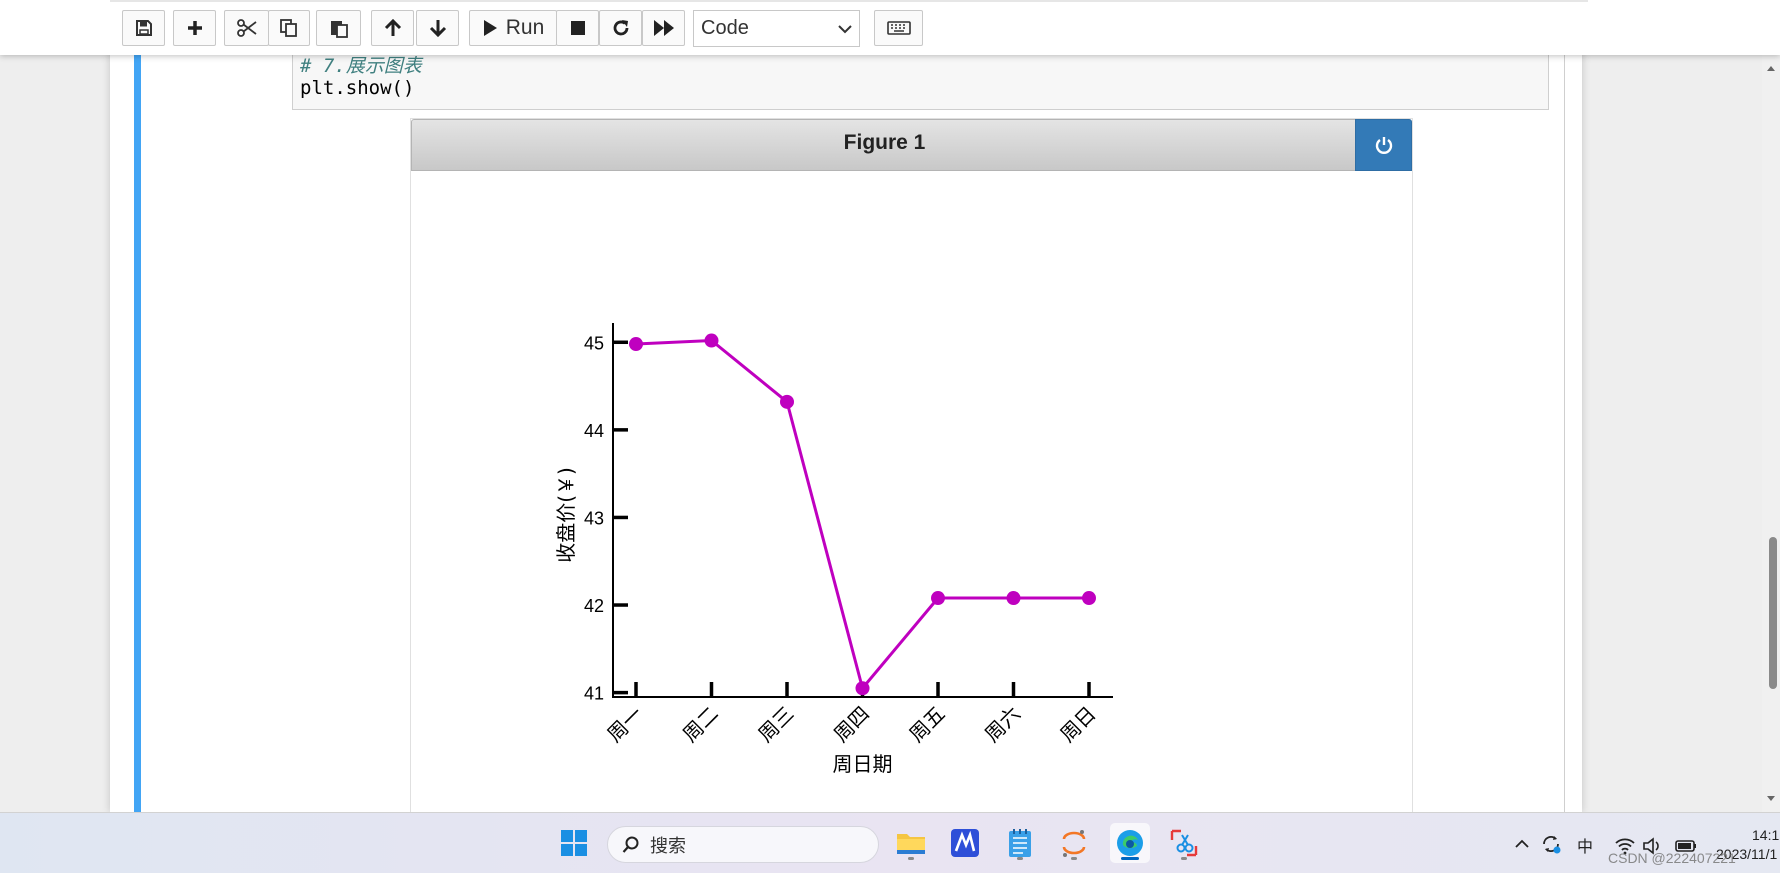 The width and height of the screenshot is (1780, 873). I want to click on y-tick-label-43: 43, so click(594, 518).